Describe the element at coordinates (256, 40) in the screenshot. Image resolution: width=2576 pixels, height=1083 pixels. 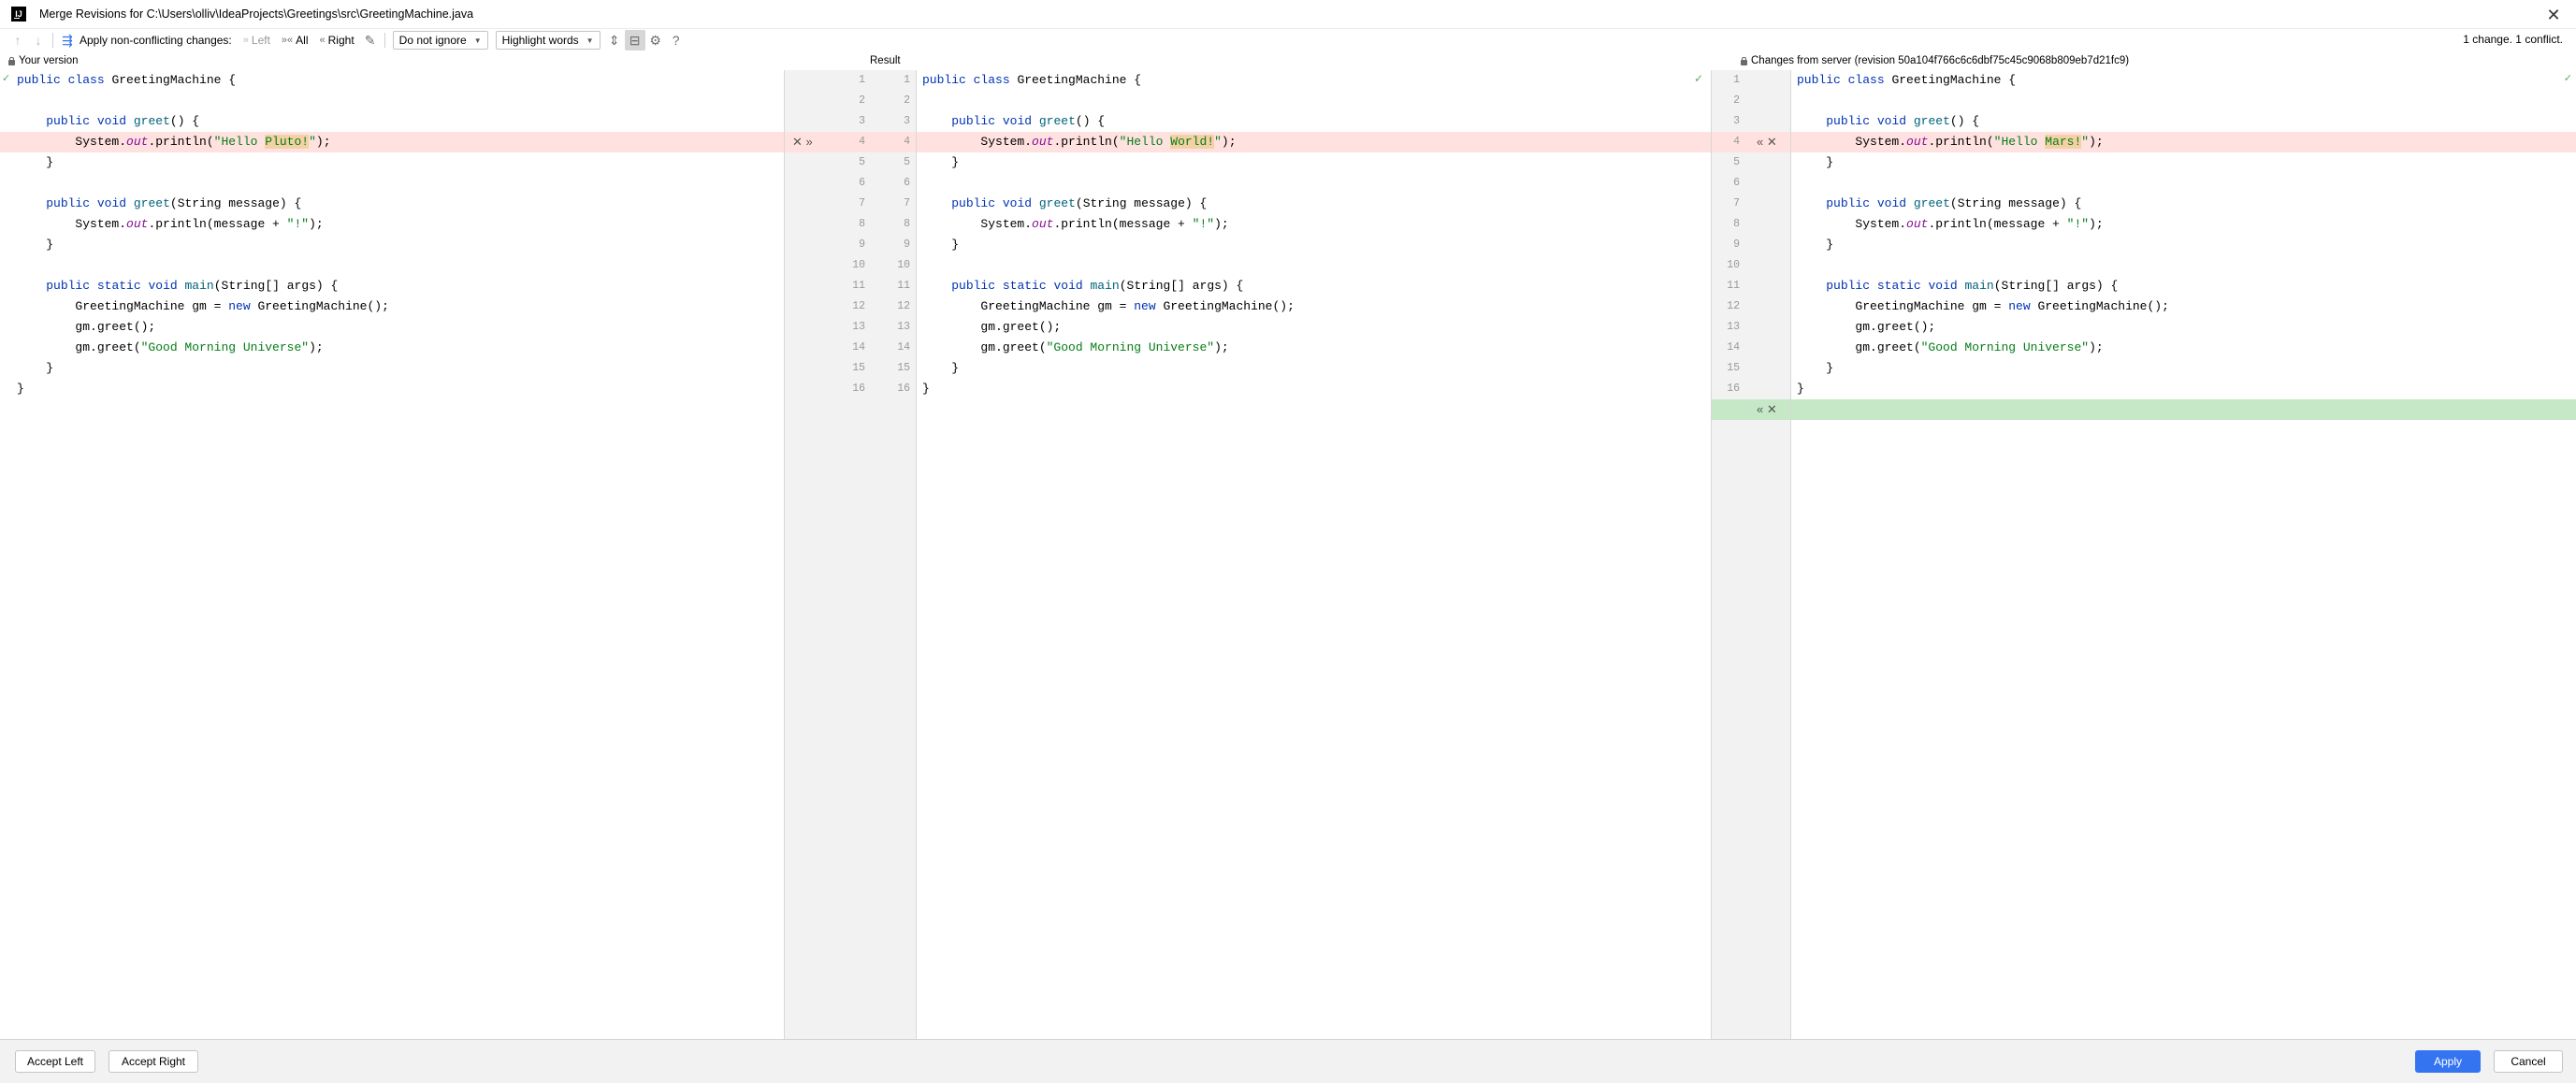
I see `apply-left-button: » Left` at that location.